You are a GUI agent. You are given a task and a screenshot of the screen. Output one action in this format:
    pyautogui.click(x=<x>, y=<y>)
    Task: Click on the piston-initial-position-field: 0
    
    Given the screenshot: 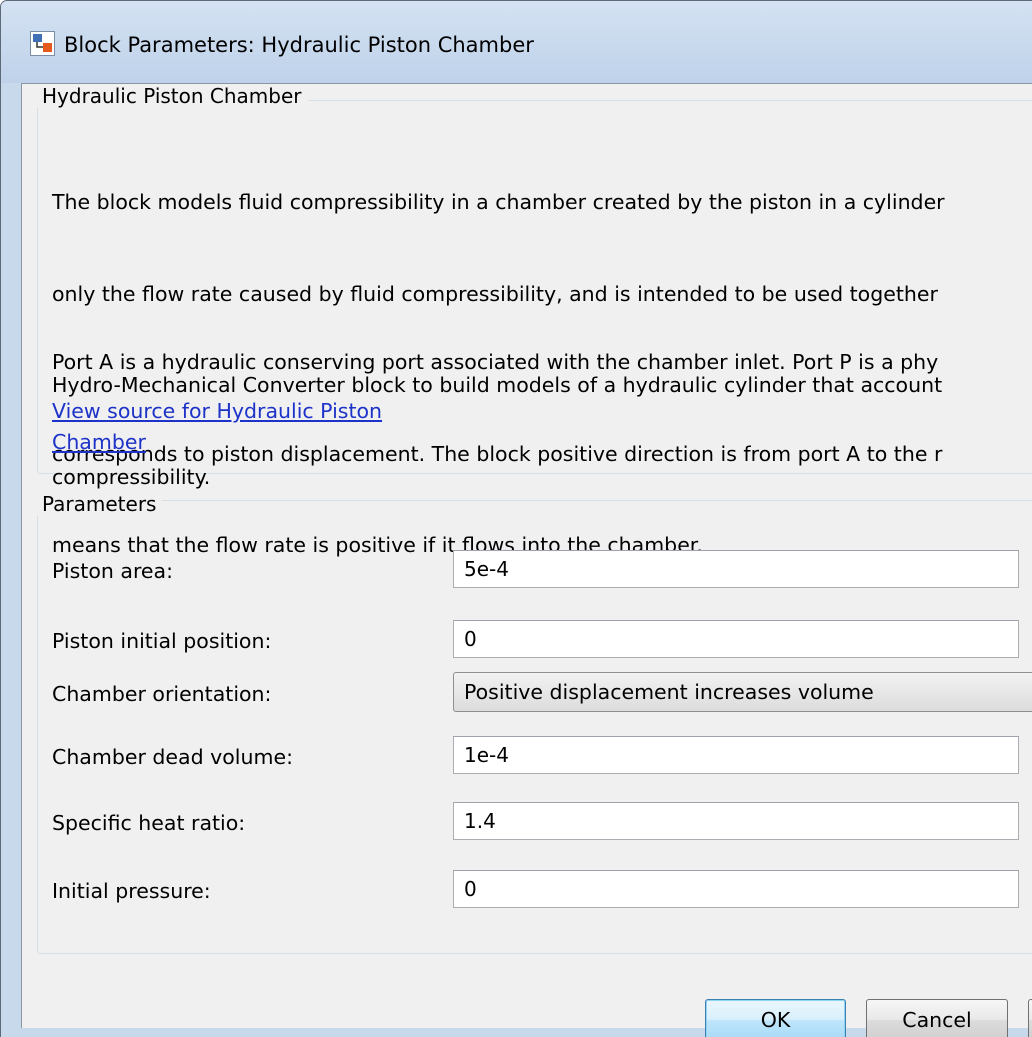 What is the action you would take?
    pyautogui.click(x=736, y=639)
    